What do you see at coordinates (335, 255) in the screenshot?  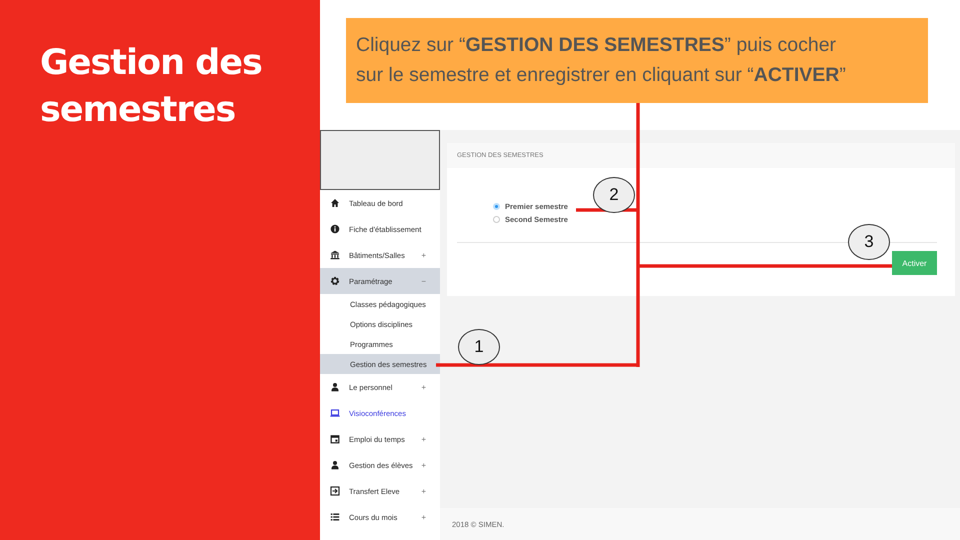 I see `bank-icon` at bounding box center [335, 255].